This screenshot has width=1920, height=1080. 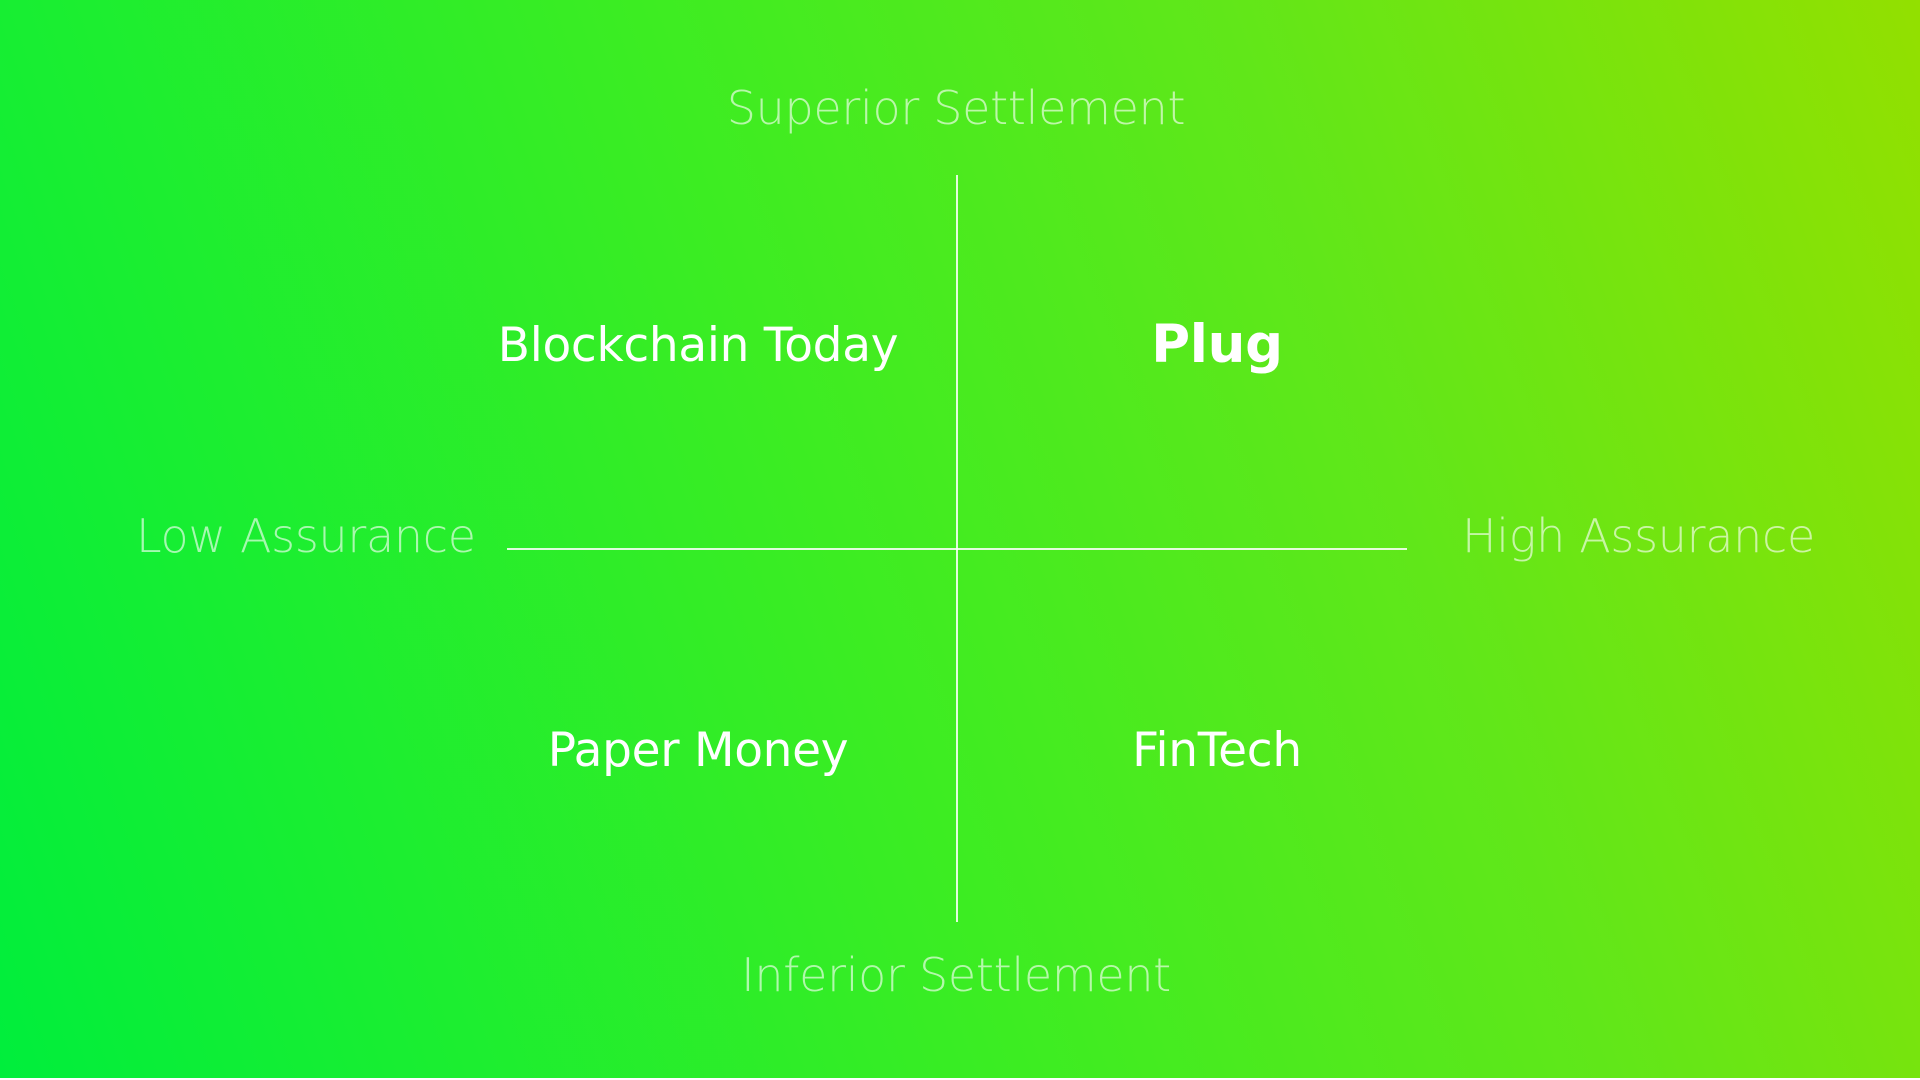 What do you see at coordinates (306, 536) in the screenshot?
I see `axis-label-left: Low Assurance` at bounding box center [306, 536].